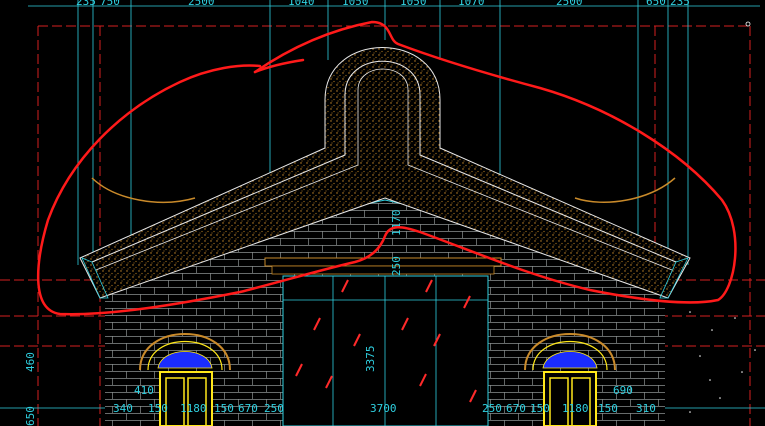 This screenshot has height=426, width=765. Describe the element at coordinates (383, 266) in the screenshot. I see `door-cornice` at that location.